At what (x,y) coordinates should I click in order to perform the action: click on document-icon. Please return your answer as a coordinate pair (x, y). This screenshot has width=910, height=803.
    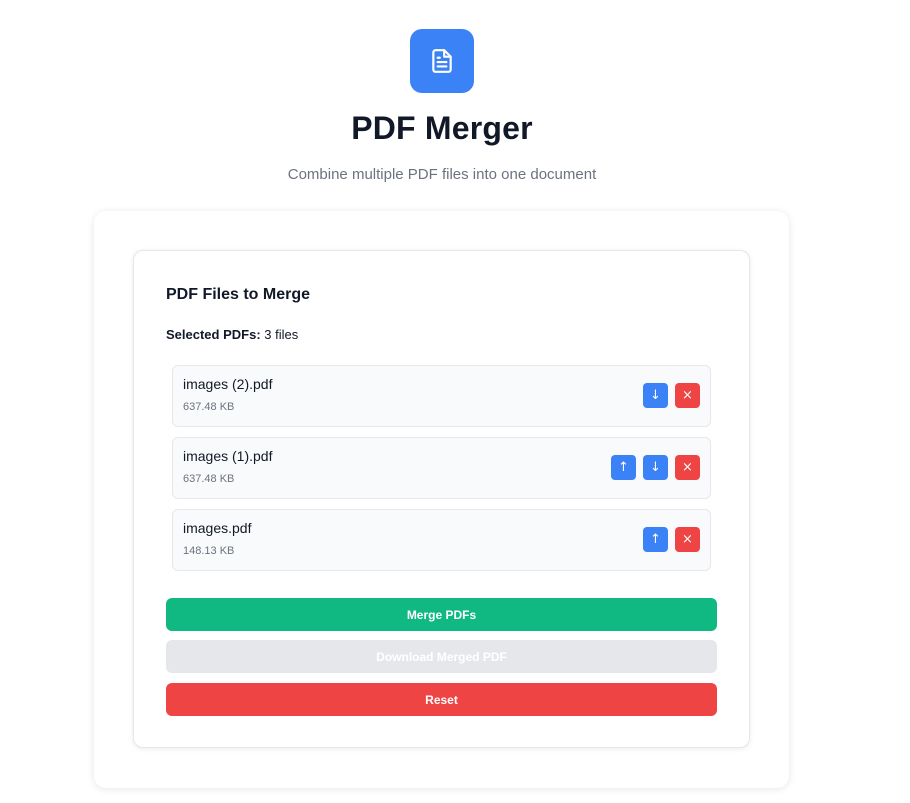
    Looking at the image, I should click on (442, 61).